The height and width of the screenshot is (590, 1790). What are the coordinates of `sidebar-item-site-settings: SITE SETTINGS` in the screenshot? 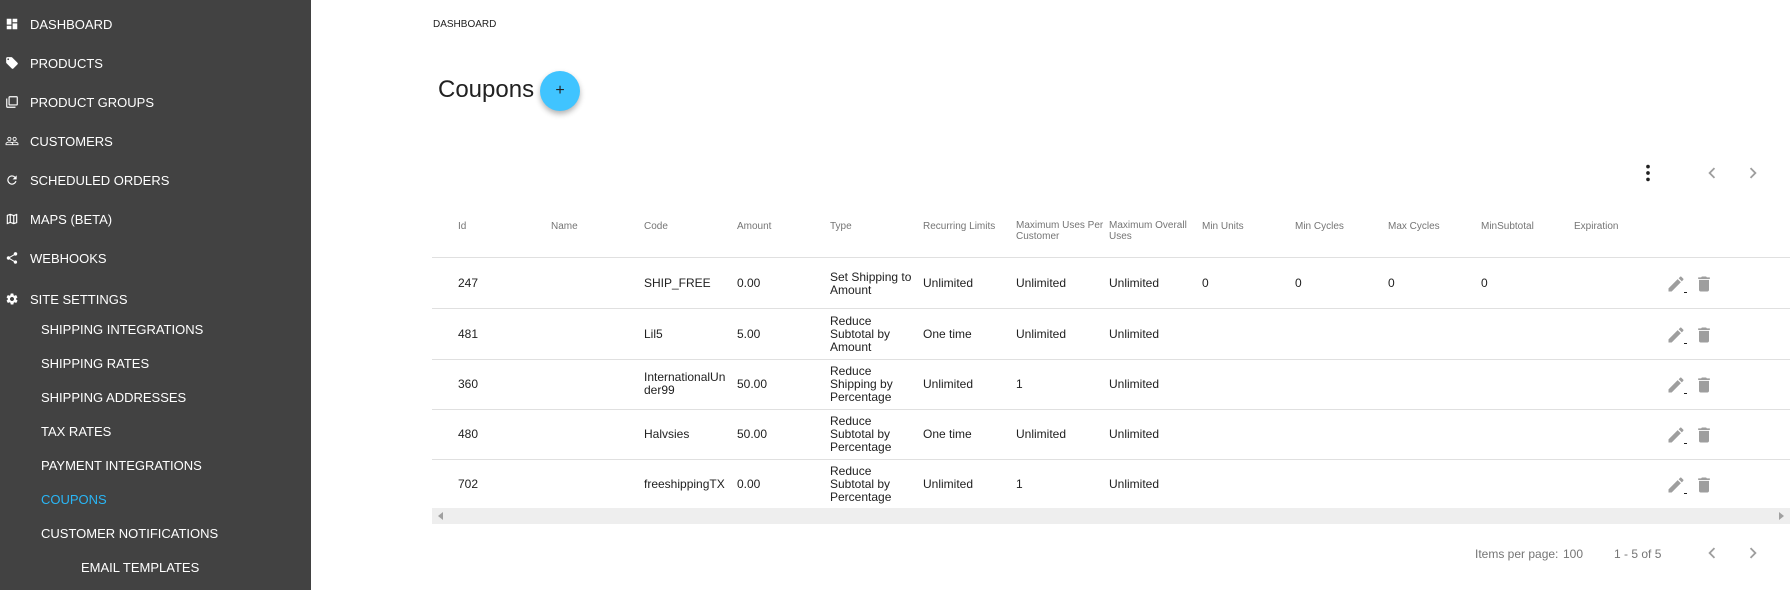 It's located at (64, 299).